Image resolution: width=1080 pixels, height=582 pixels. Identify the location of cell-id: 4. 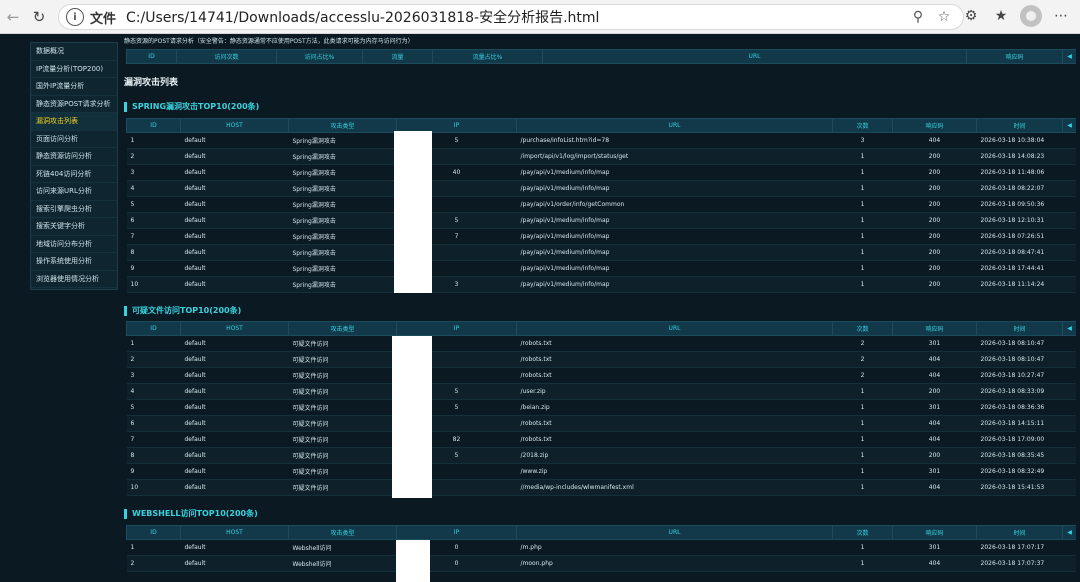
(153, 391).